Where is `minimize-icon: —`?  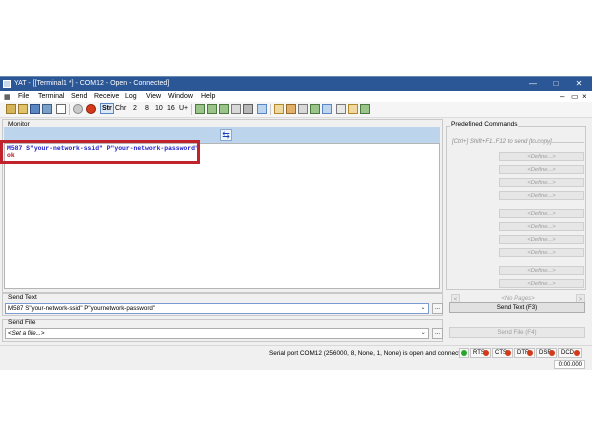 minimize-icon: — is located at coordinates (533, 84).